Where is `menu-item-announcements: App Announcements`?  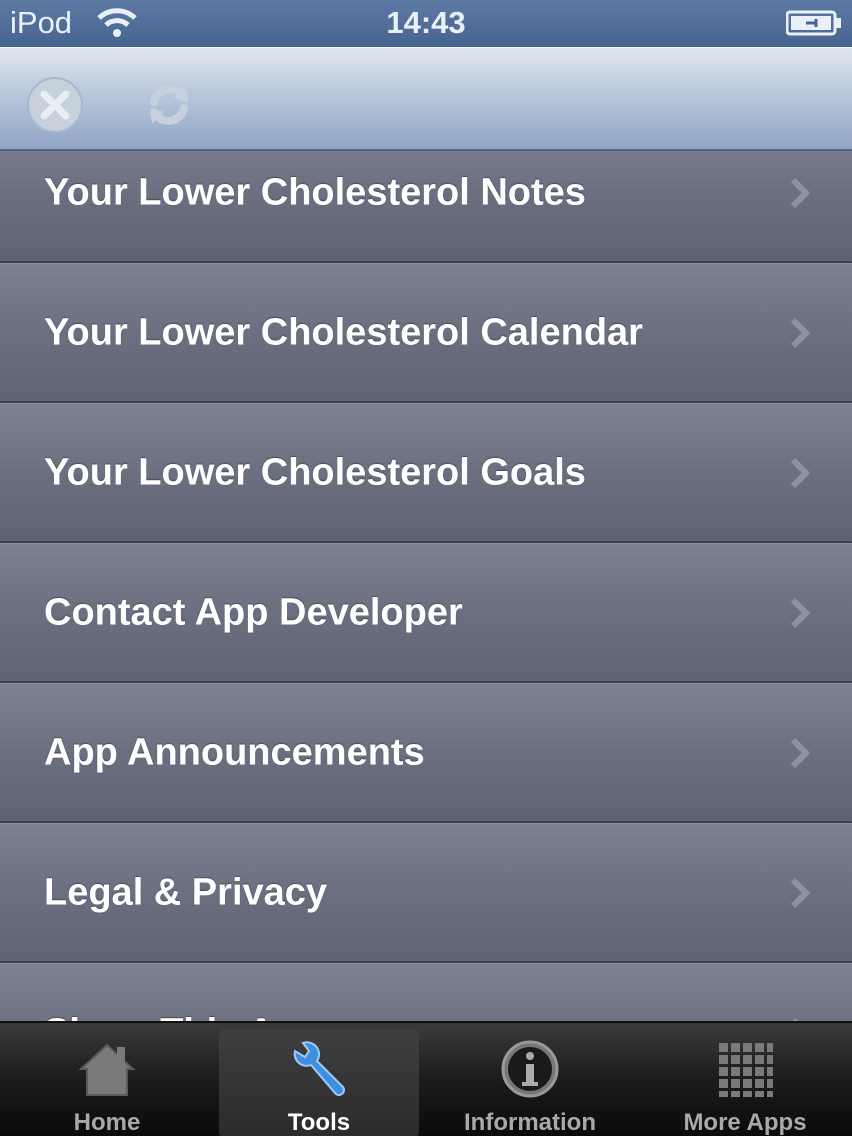 menu-item-announcements: App Announcements is located at coordinates (426, 753).